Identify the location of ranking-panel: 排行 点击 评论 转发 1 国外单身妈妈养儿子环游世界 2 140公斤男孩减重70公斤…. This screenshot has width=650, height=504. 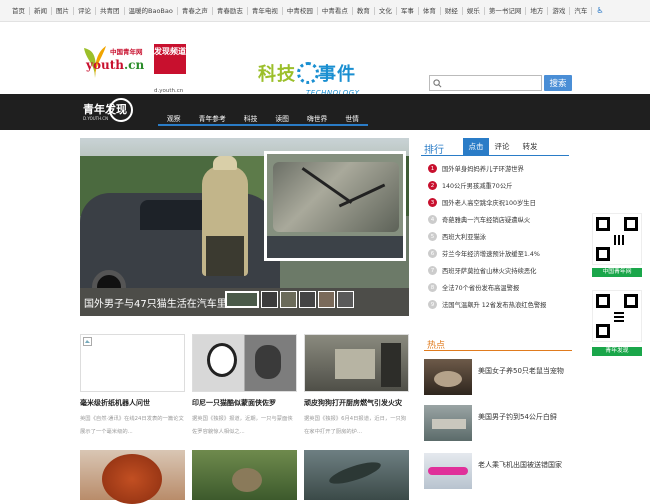
(495, 227).